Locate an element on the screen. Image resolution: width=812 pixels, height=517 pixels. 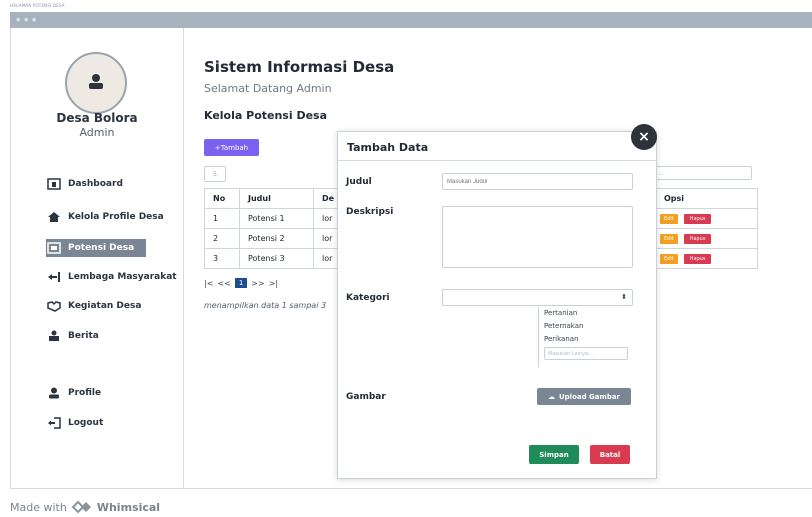
deskripsi-textarea is located at coordinates (537, 237).